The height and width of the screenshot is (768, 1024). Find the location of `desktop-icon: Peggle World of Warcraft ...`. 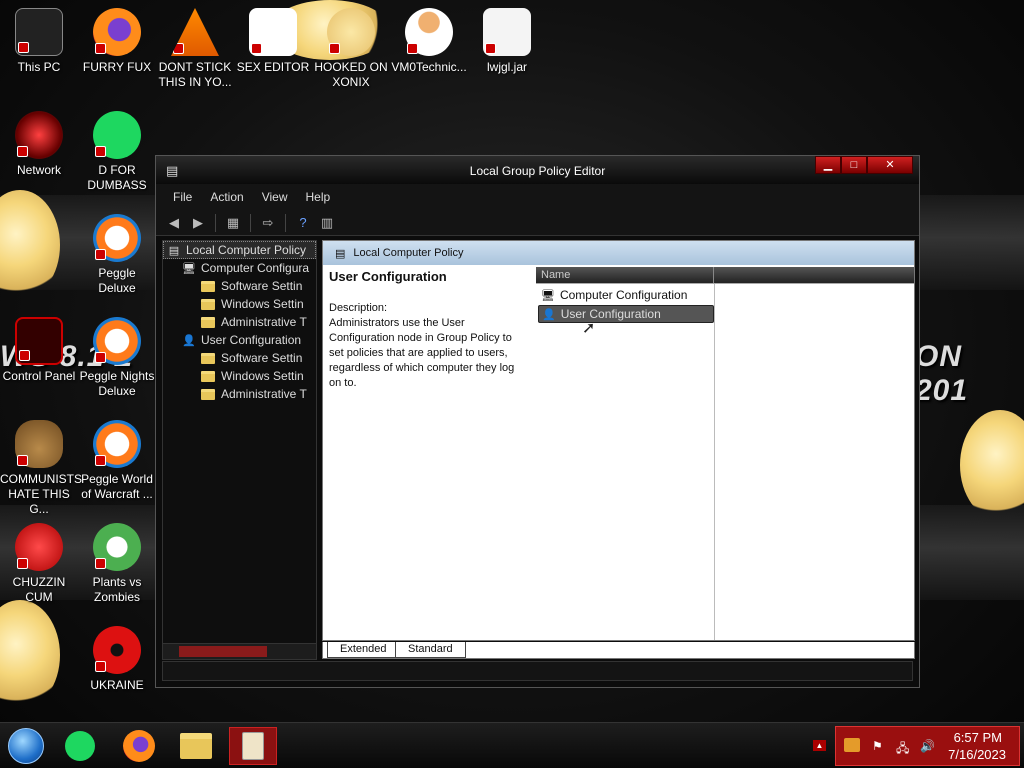

desktop-icon: Peggle World of Warcraft ... is located at coordinates (117, 461).